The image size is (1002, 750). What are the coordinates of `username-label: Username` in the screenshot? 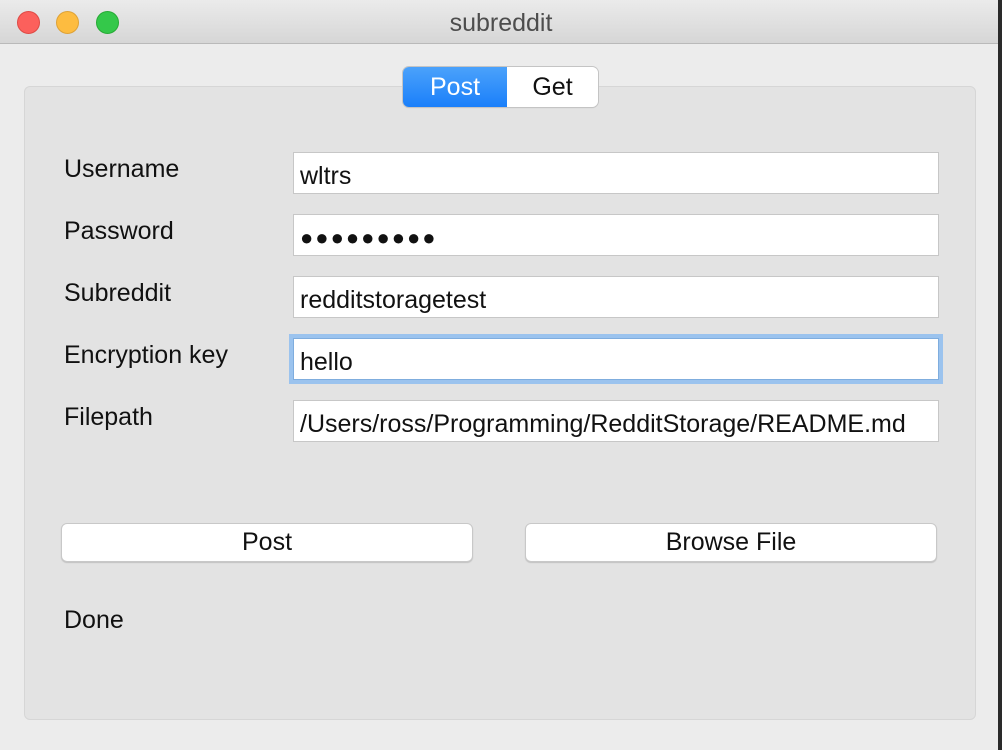 It's located at (122, 169).